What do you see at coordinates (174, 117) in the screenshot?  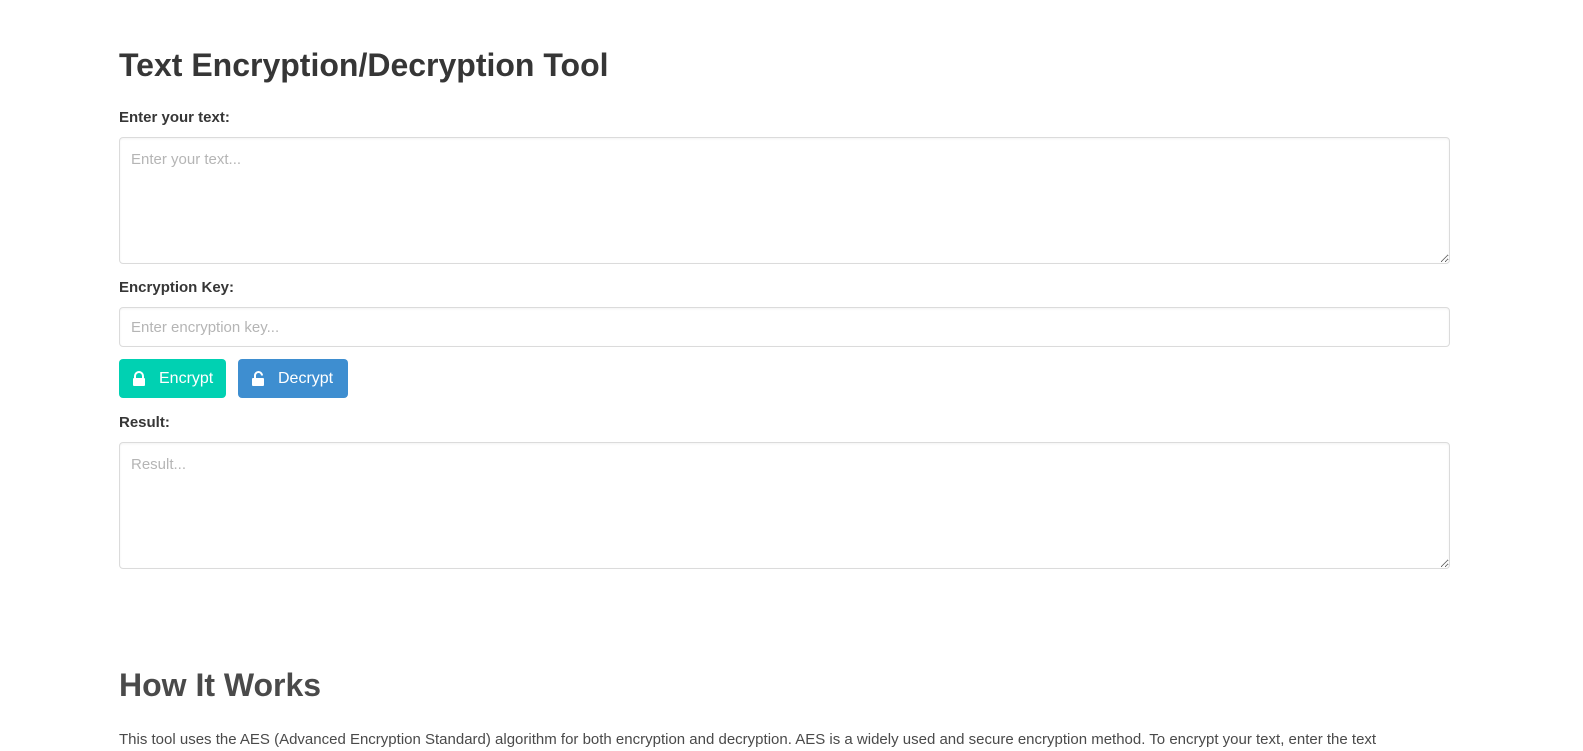 I see `text-input-label: Enter your text:` at bounding box center [174, 117].